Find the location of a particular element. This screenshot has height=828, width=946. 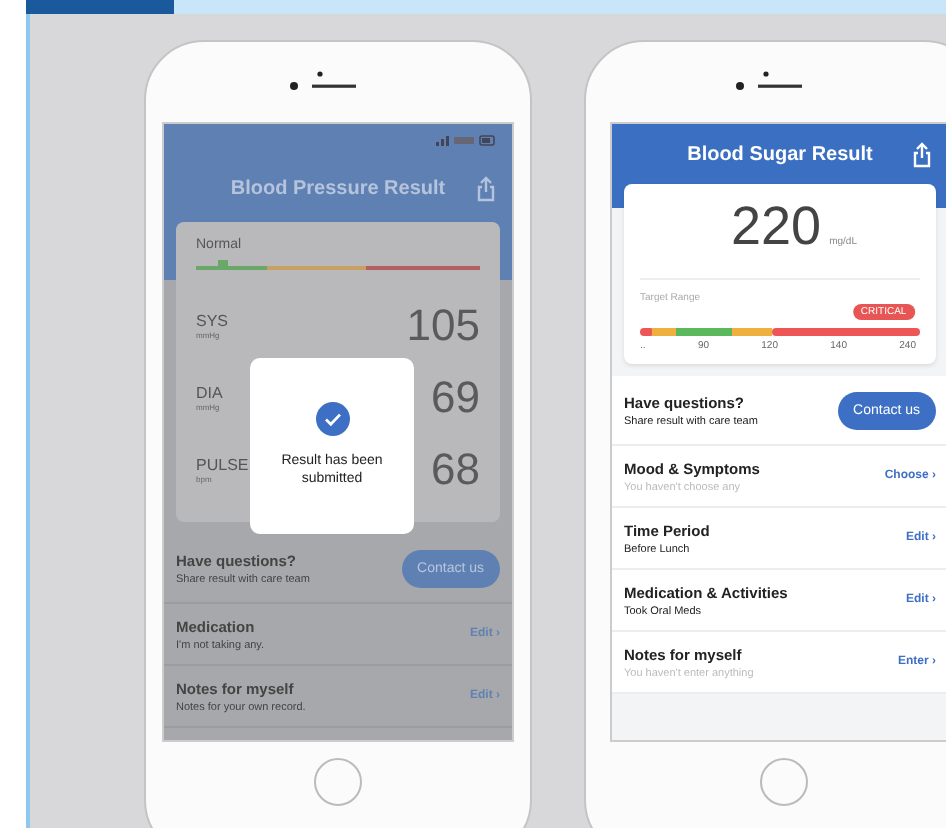

share-icon is located at coordinates (486, 189).